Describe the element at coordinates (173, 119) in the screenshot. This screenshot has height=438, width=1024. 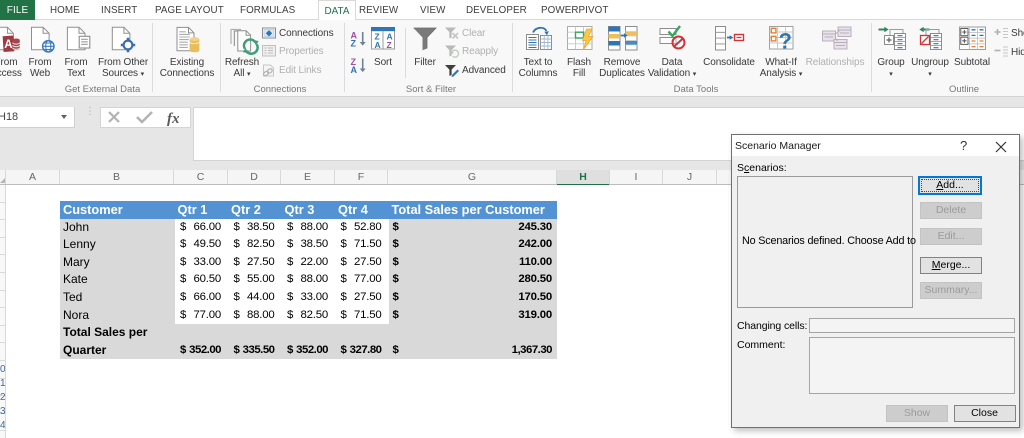
I see `svg-text: fx` at that location.